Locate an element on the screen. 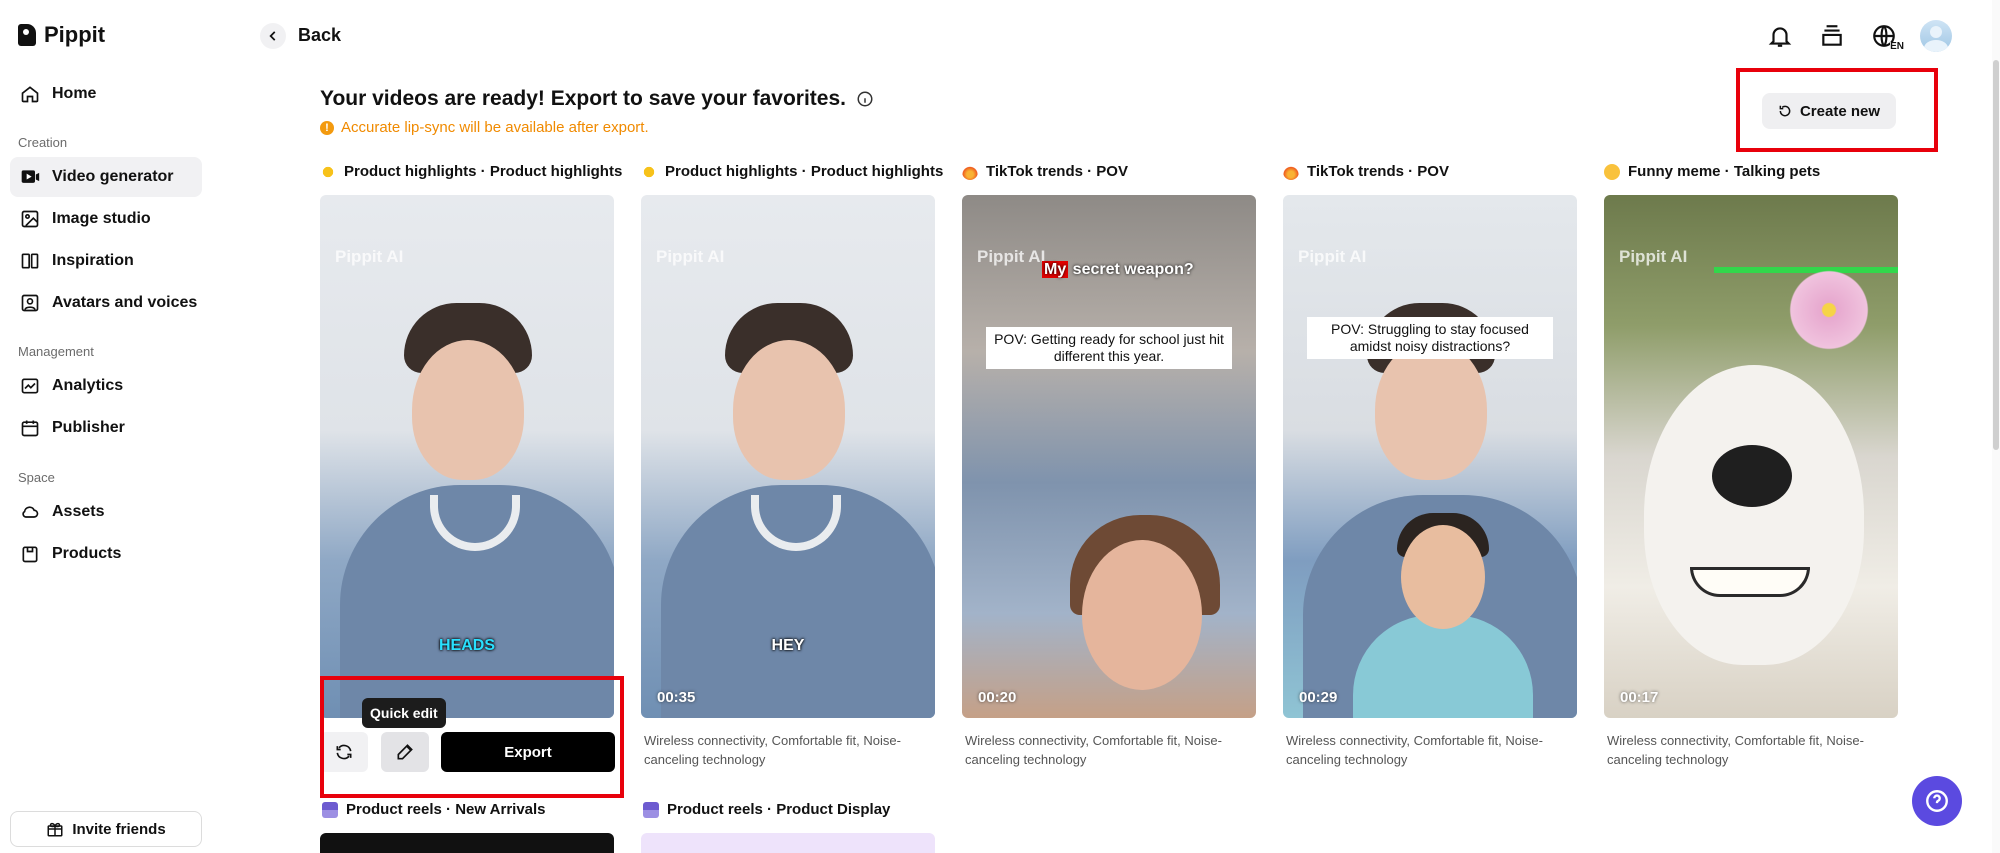  highlight-box-actions is located at coordinates (472, 737).